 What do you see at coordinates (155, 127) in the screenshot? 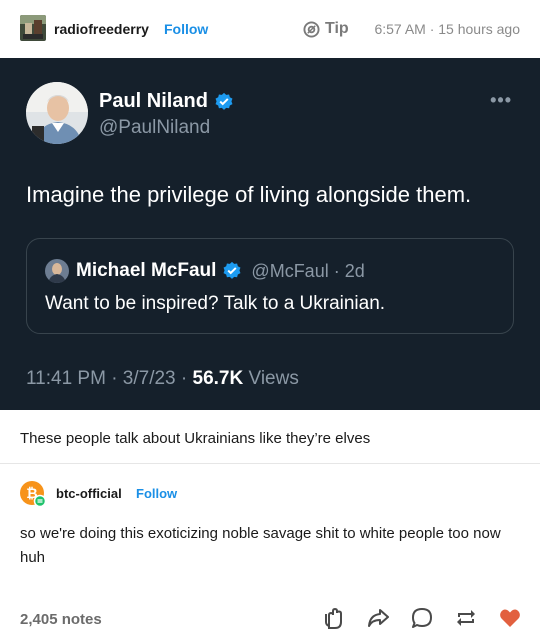
I see `tweet-author-handle: @PaulNiland` at bounding box center [155, 127].